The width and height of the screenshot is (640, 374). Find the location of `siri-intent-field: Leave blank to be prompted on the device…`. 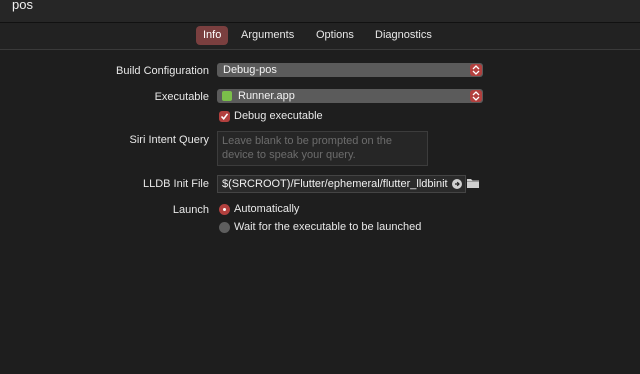

siri-intent-field: Leave blank to be prompted on the device… is located at coordinates (322, 148).